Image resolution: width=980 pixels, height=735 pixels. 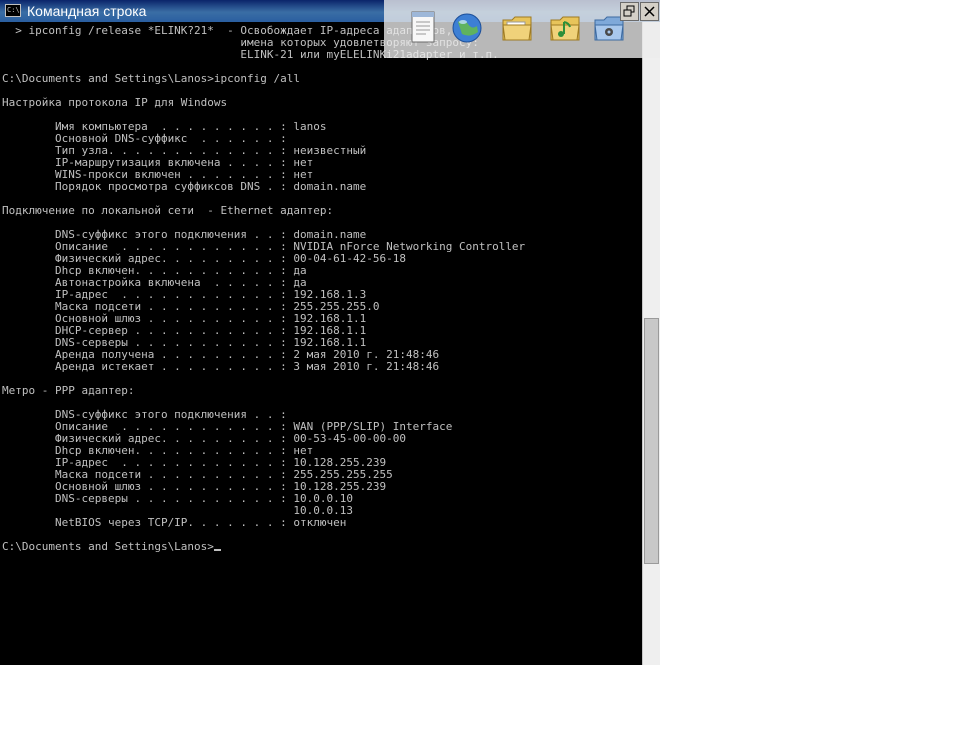 I want to click on notepad-icon, so click(x=423, y=28).